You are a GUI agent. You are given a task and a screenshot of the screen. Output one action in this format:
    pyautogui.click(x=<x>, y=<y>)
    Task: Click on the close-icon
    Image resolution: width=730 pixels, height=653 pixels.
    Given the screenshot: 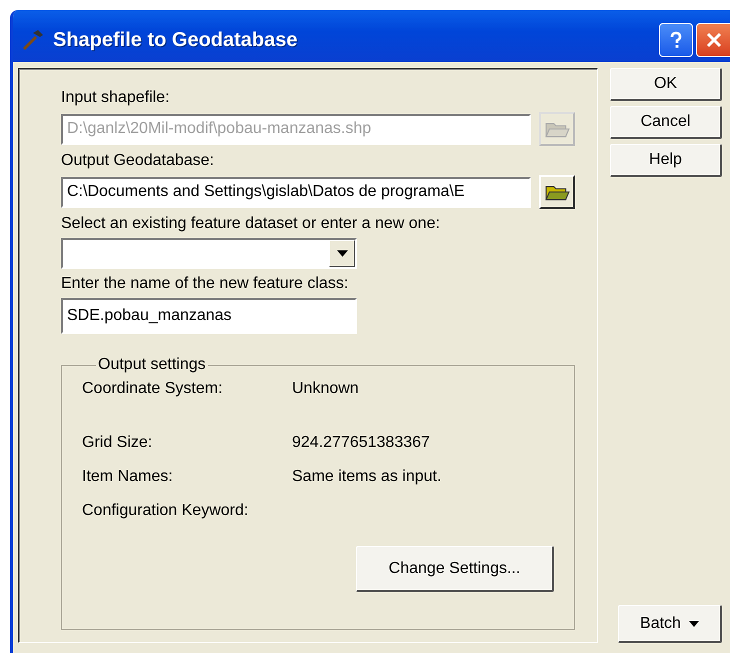 What is the action you would take?
    pyautogui.click(x=713, y=40)
    